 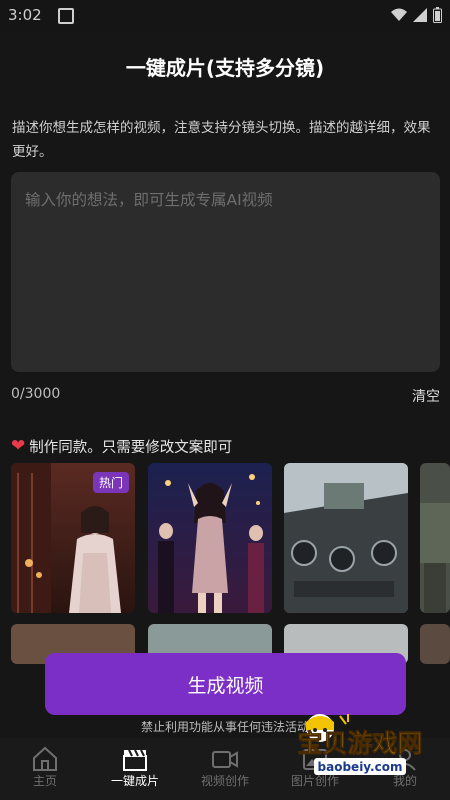 I want to click on home-icon, so click(x=45, y=758).